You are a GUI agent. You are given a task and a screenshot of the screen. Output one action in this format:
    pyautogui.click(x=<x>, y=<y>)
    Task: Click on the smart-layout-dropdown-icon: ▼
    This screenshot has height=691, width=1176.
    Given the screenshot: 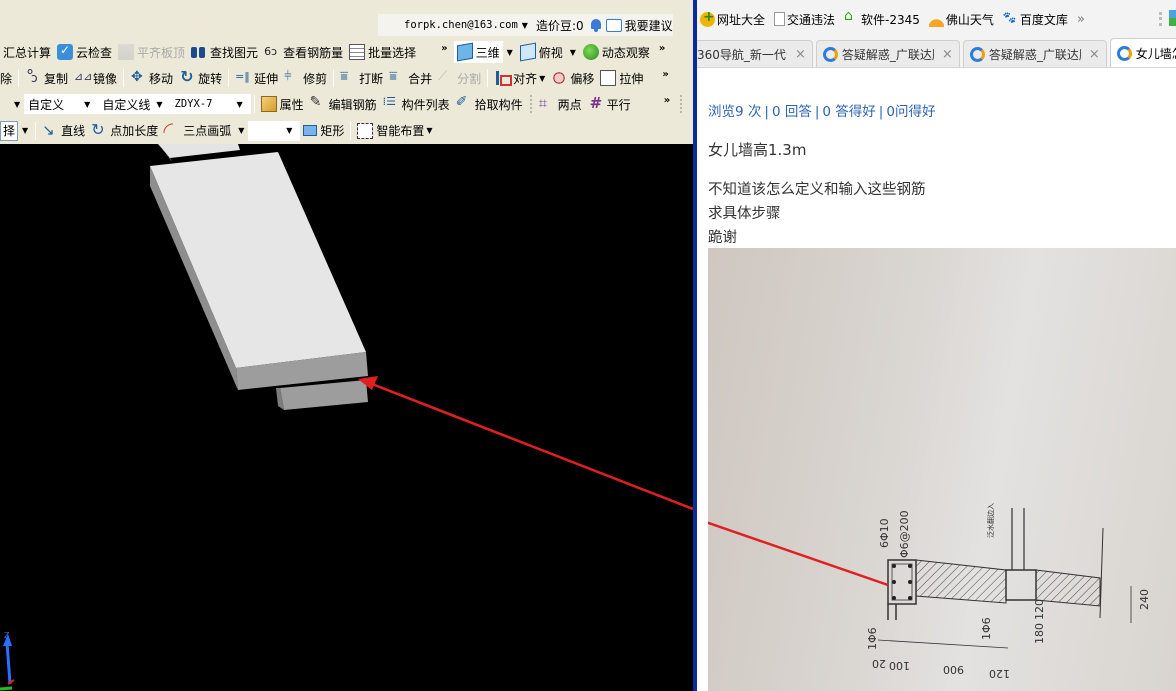 What is the action you would take?
    pyautogui.click(x=429, y=130)
    